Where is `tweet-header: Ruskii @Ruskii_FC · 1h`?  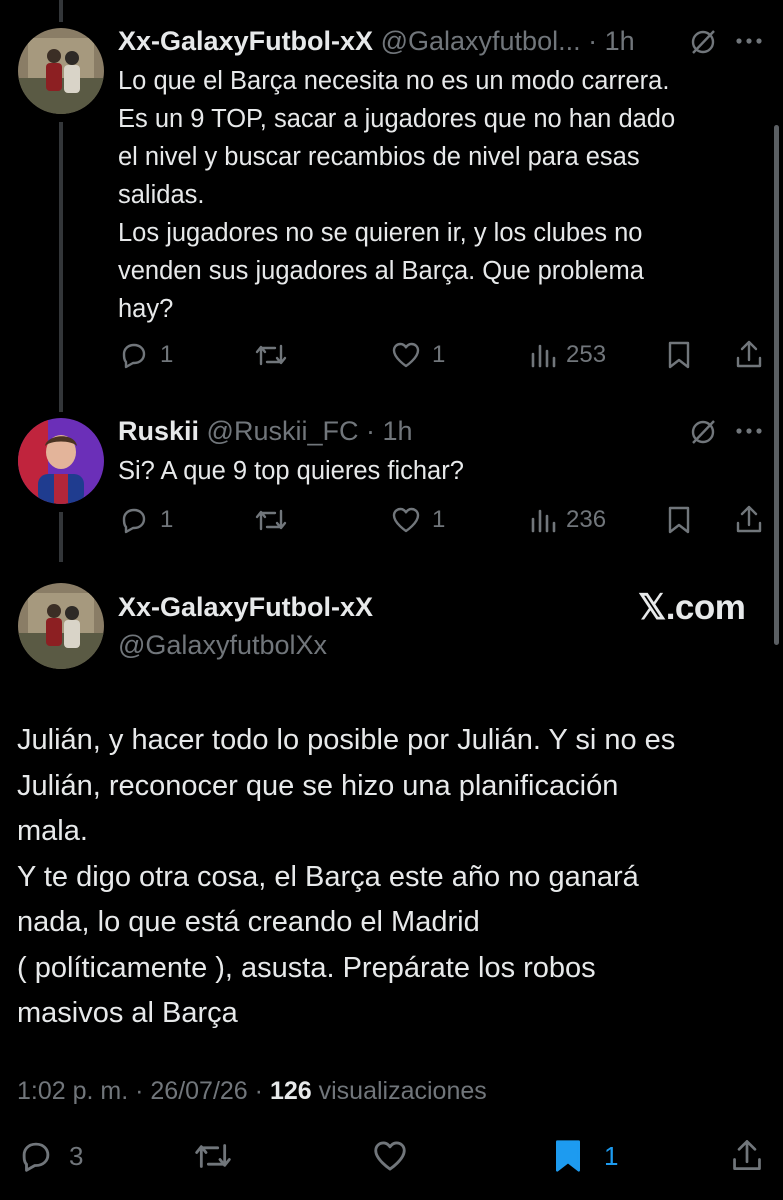 tweet-header: Ruskii @Ruskii_FC · 1h is located at coordinates (265, 431).